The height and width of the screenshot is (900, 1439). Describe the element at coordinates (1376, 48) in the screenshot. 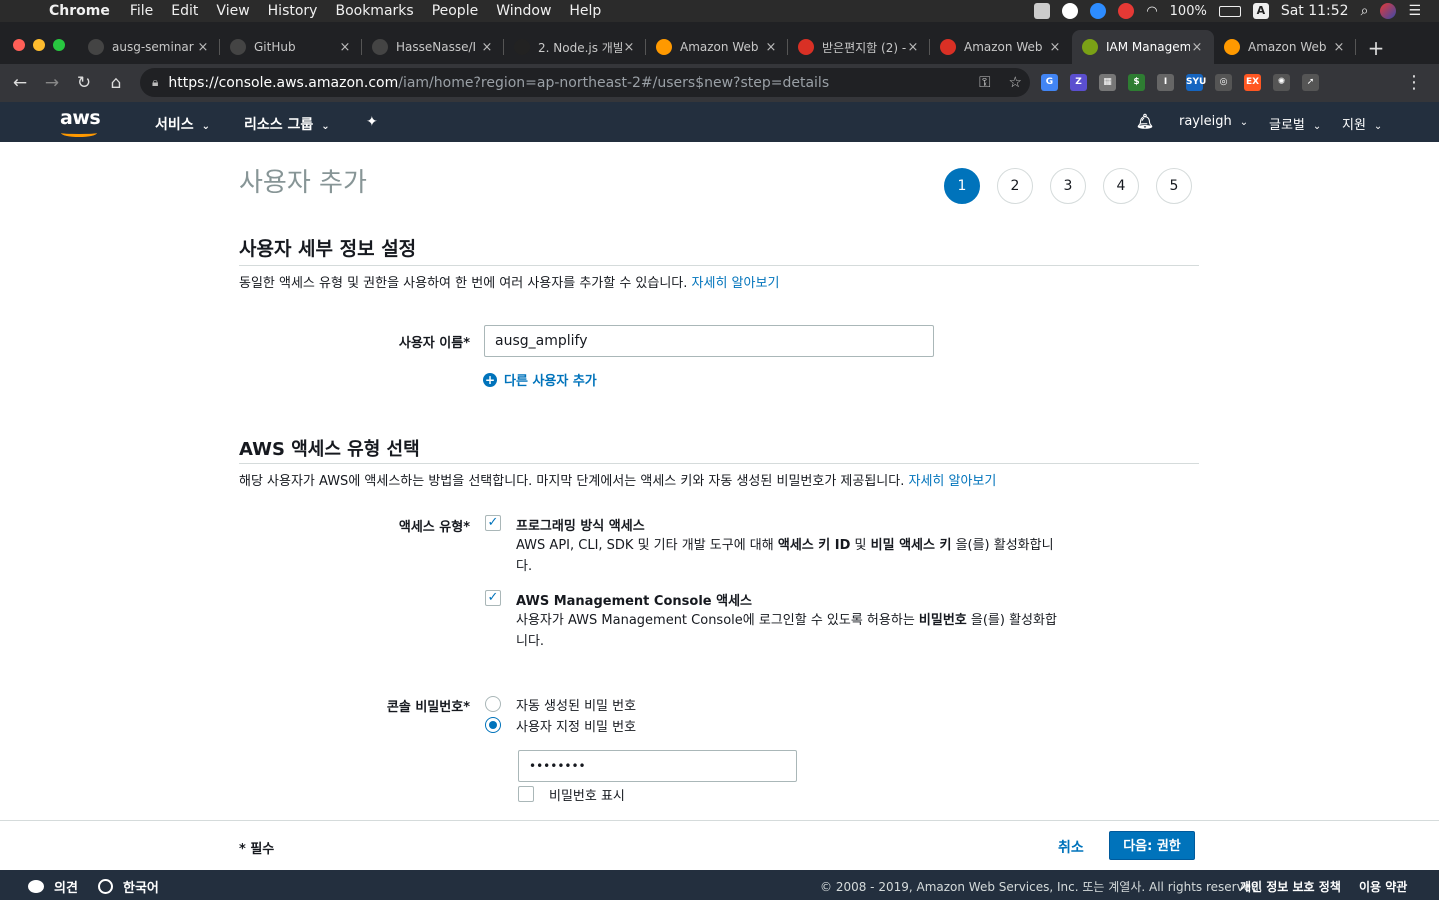

I see `new-tab-button: +` at that location.